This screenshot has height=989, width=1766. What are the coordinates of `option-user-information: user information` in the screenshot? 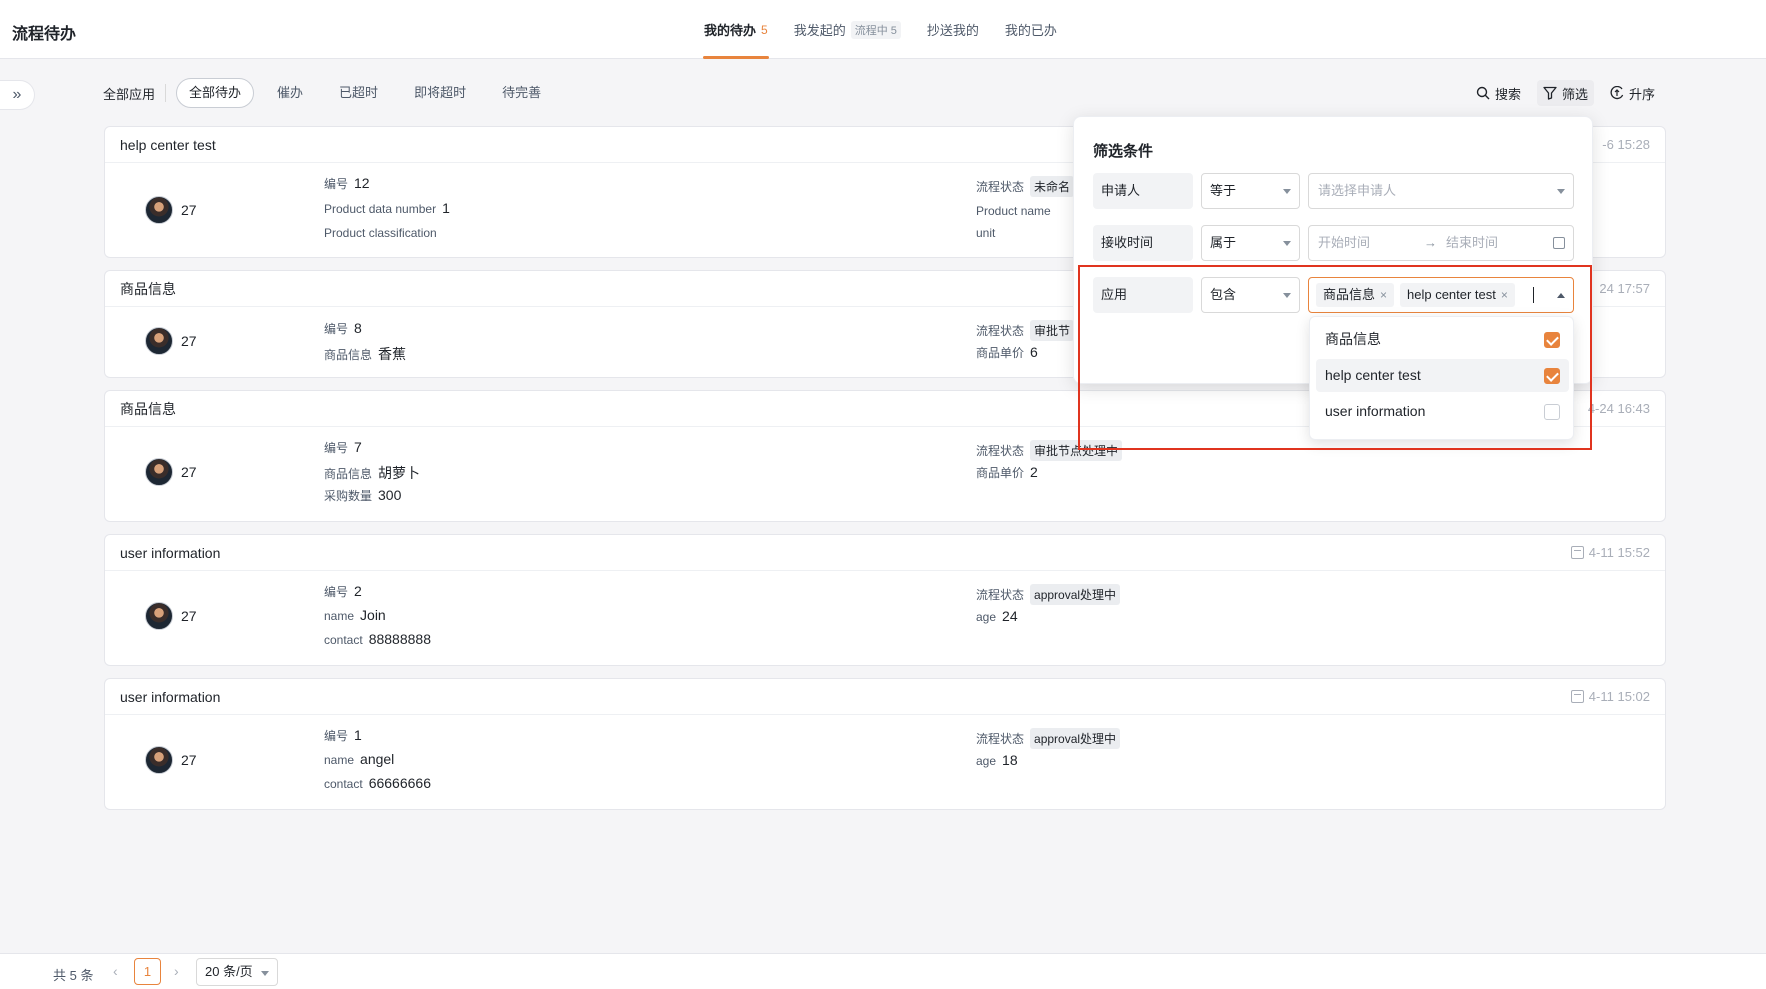 It's located at (1442, 411).